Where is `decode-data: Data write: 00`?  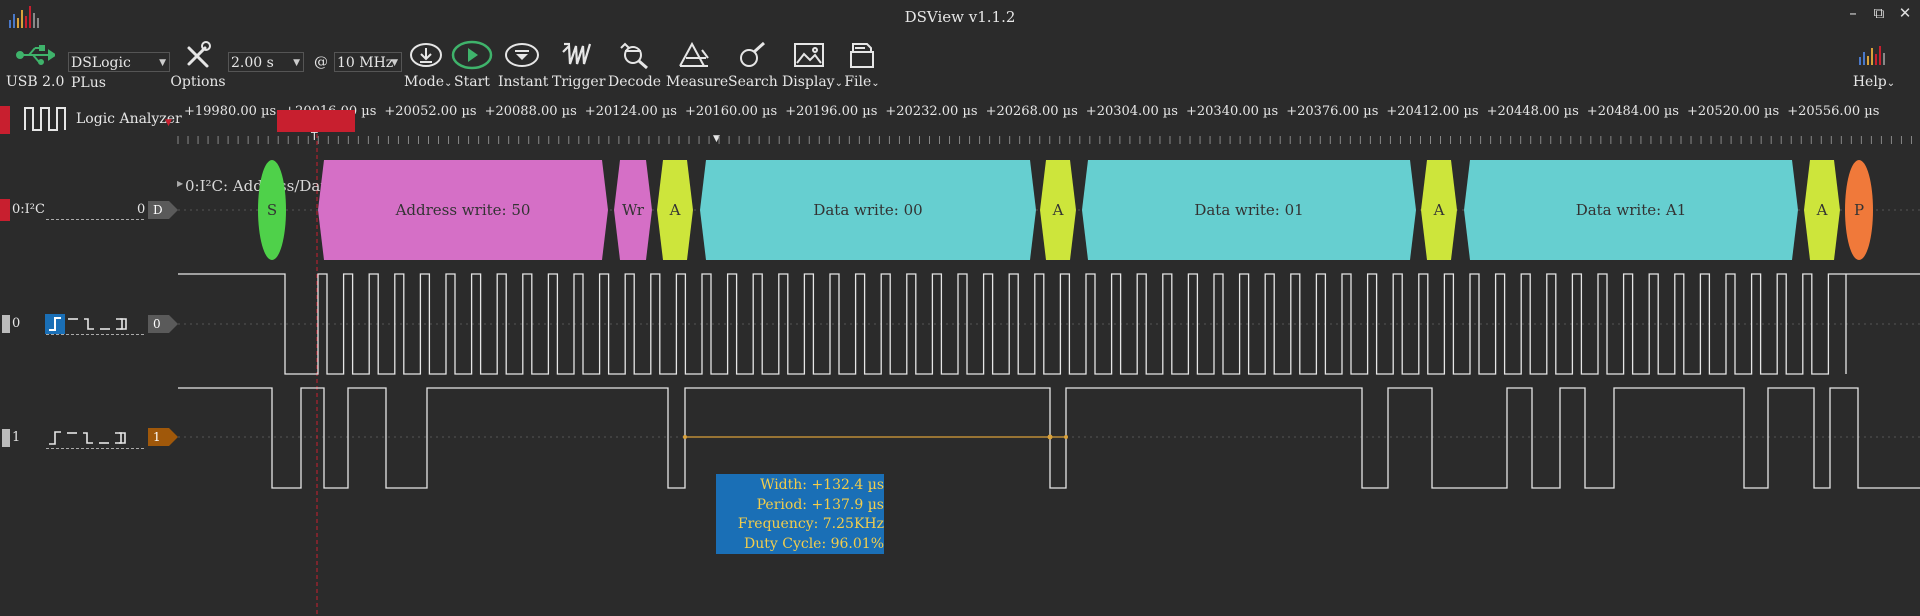 decode-data: Data write: 00 is located at coordinates (868, 210).